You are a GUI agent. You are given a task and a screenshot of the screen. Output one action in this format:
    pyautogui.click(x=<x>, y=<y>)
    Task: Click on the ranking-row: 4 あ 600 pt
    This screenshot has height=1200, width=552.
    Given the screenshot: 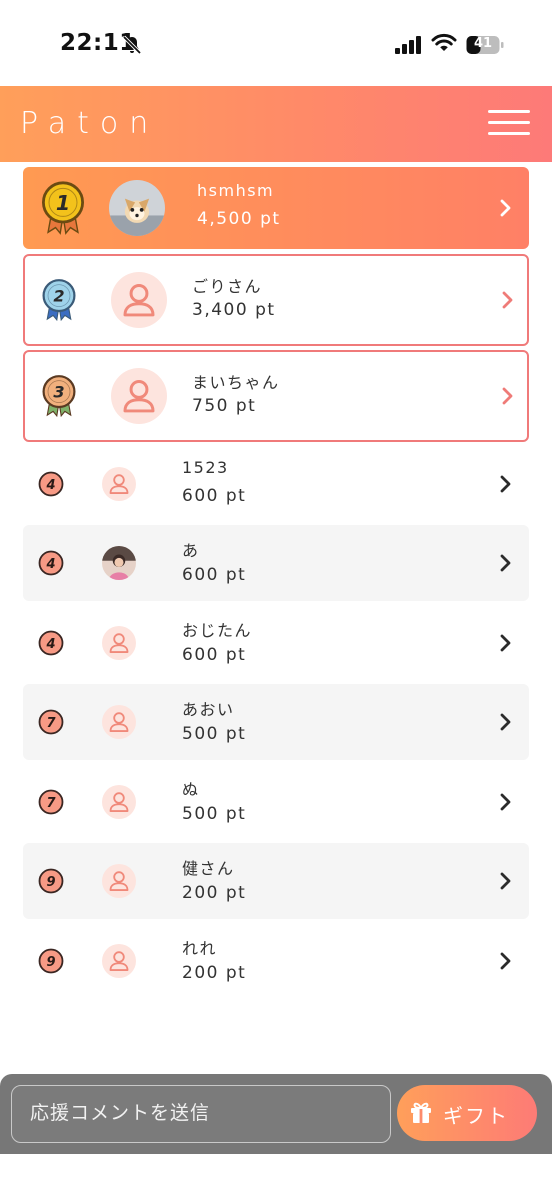 What is the action you would take?
    pyautogui.click(x=276, y=563)
    